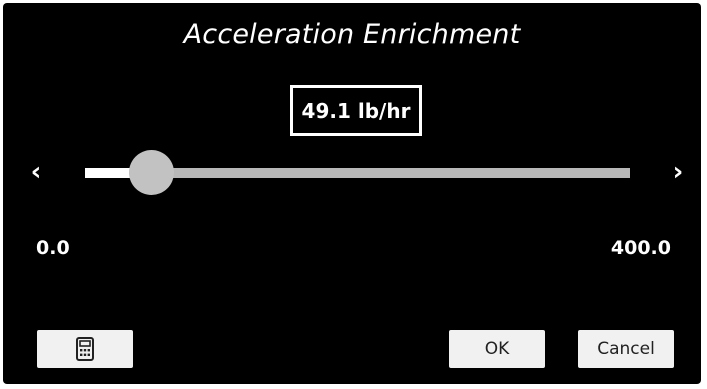 The image size is (707, 389). Describe the element at coordinates (678, 172) in the screenshot. I see `chevron-right-icon: ›` at that location.